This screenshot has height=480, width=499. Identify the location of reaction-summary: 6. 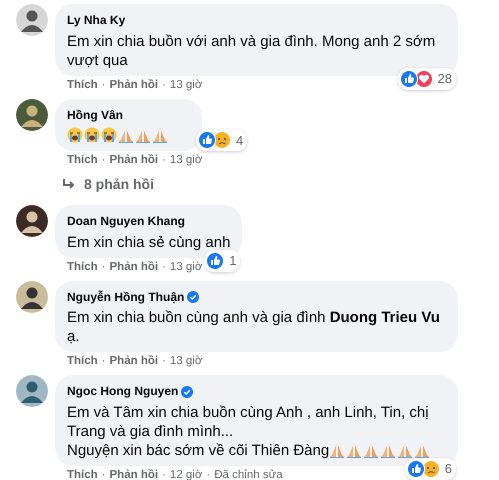
(430, 469).